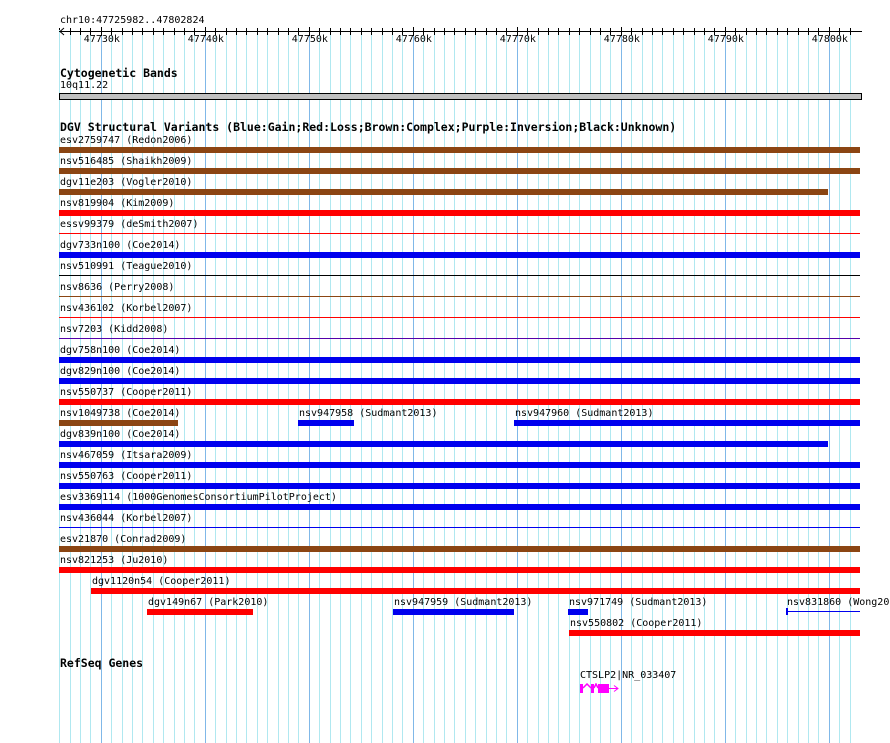 The height and width of the screenshot is (743, 890). What do you see at coordinates (460, 96) in the screenshot?
I see `cytoband-bar` at bounding box center [460, 96].